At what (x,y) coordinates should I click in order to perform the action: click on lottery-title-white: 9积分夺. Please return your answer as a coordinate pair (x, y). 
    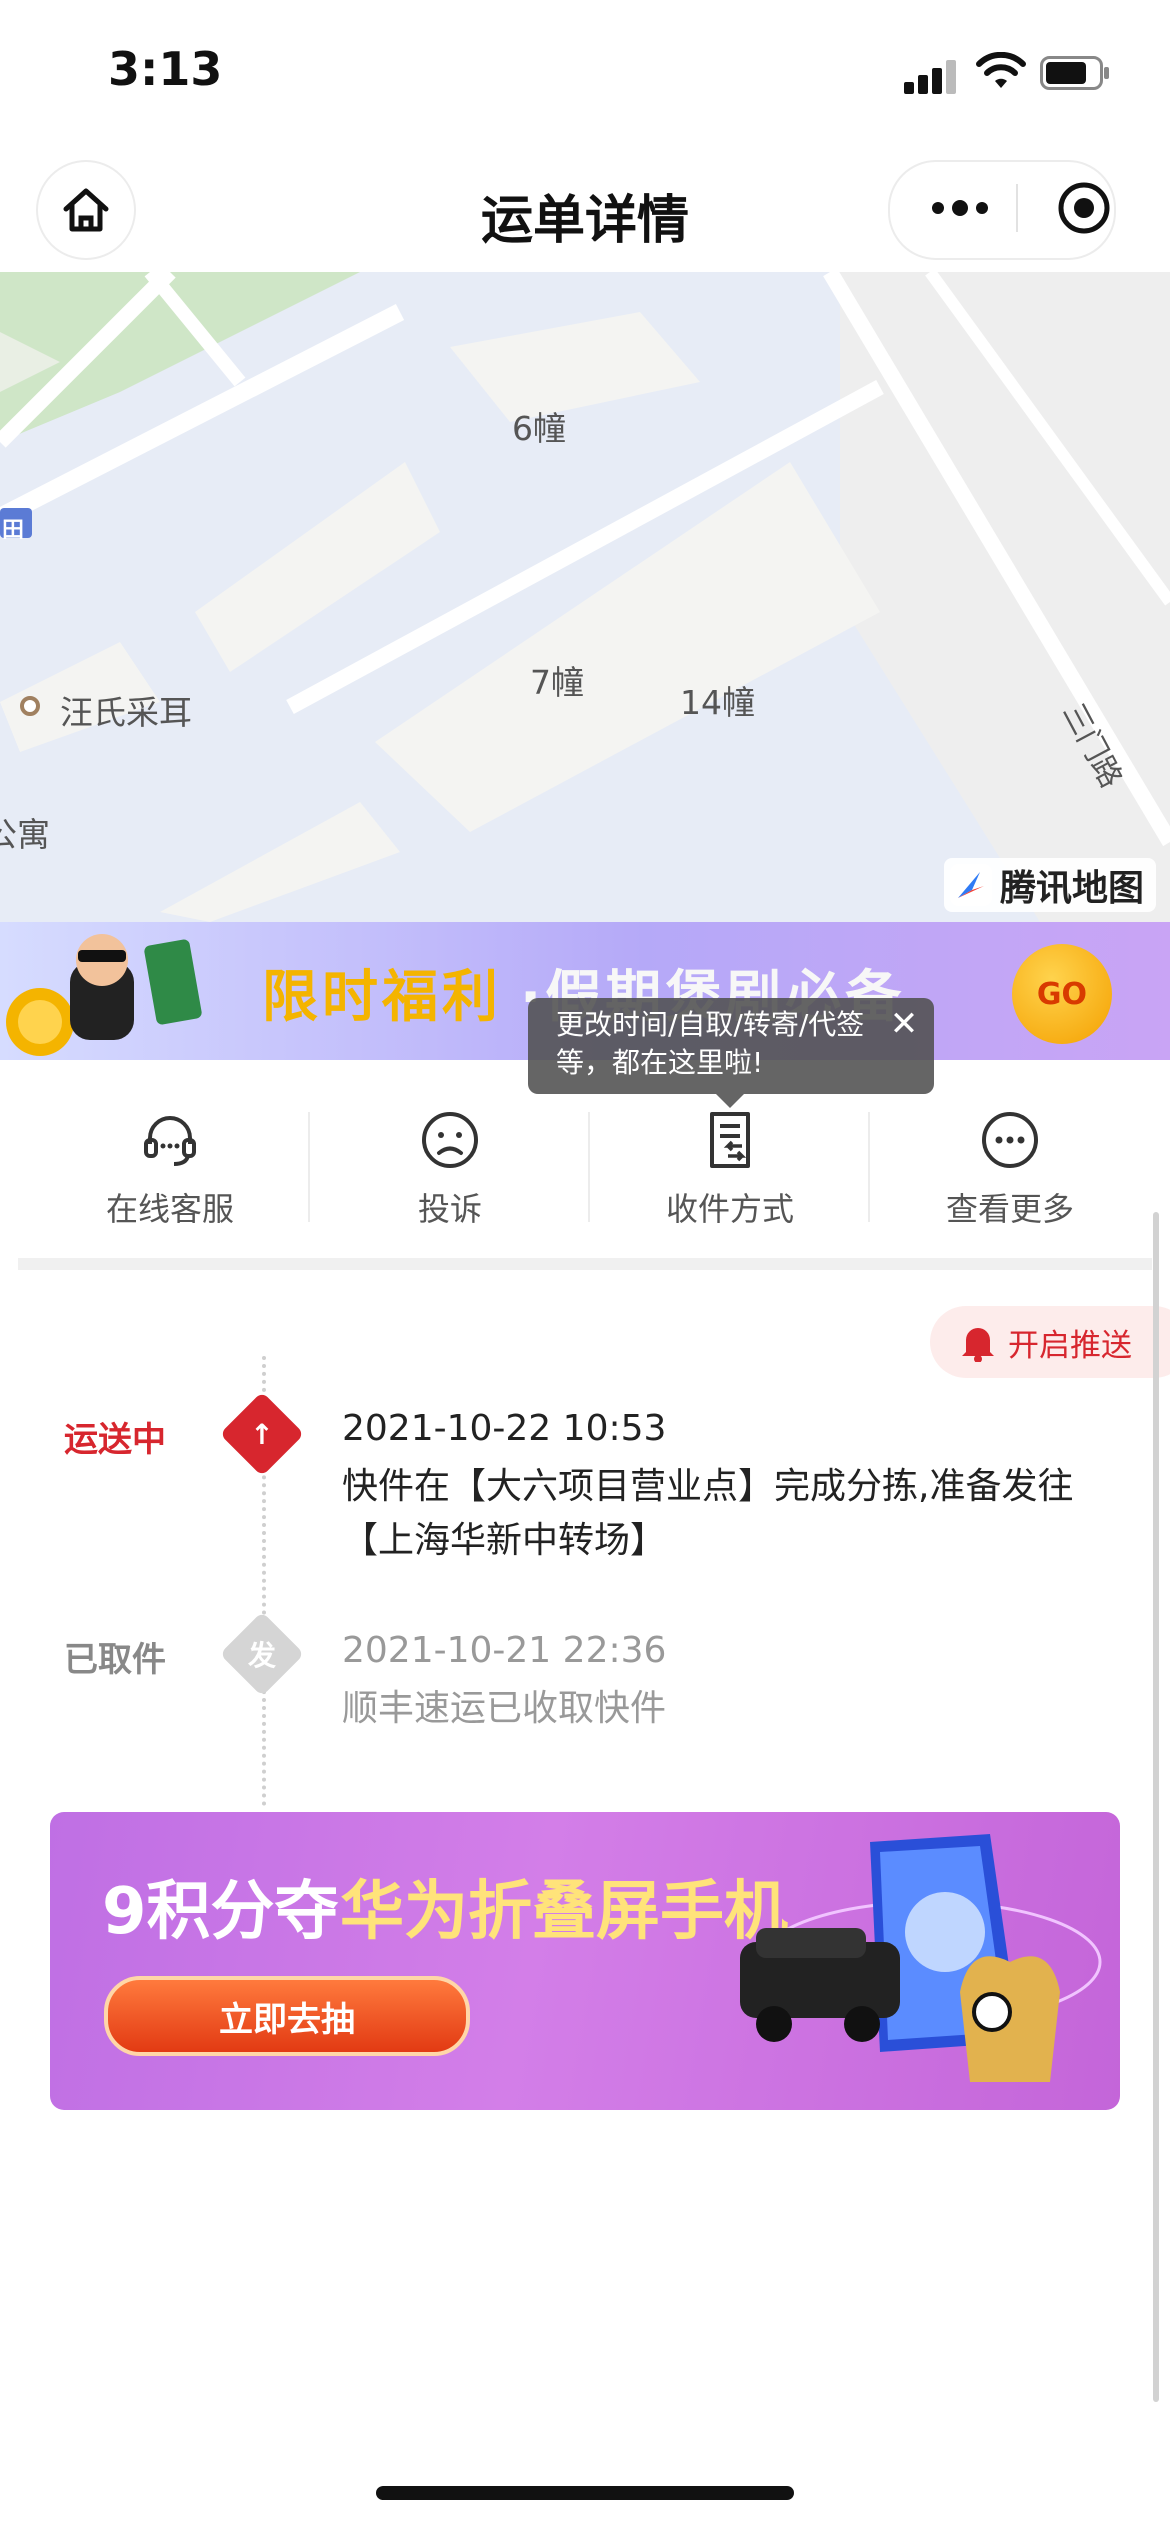
    Looking at the image, I should click on (220, 1912).